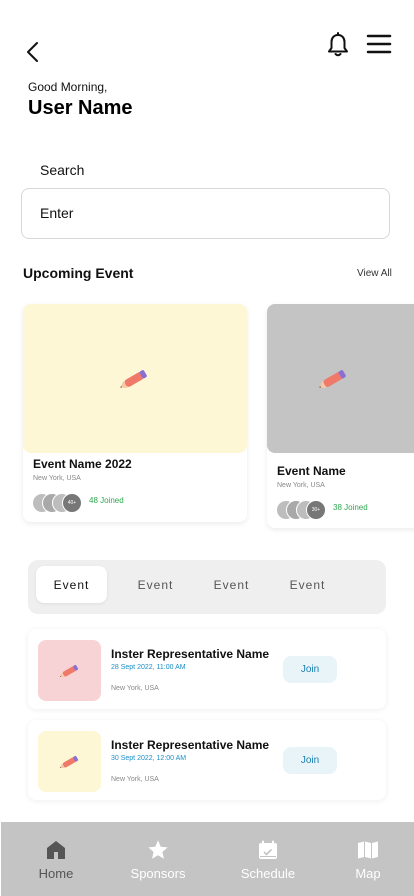  Describe the element at coordinates (311, 471) in the screenshot. I see `event-card-name: Event Name` at that location.